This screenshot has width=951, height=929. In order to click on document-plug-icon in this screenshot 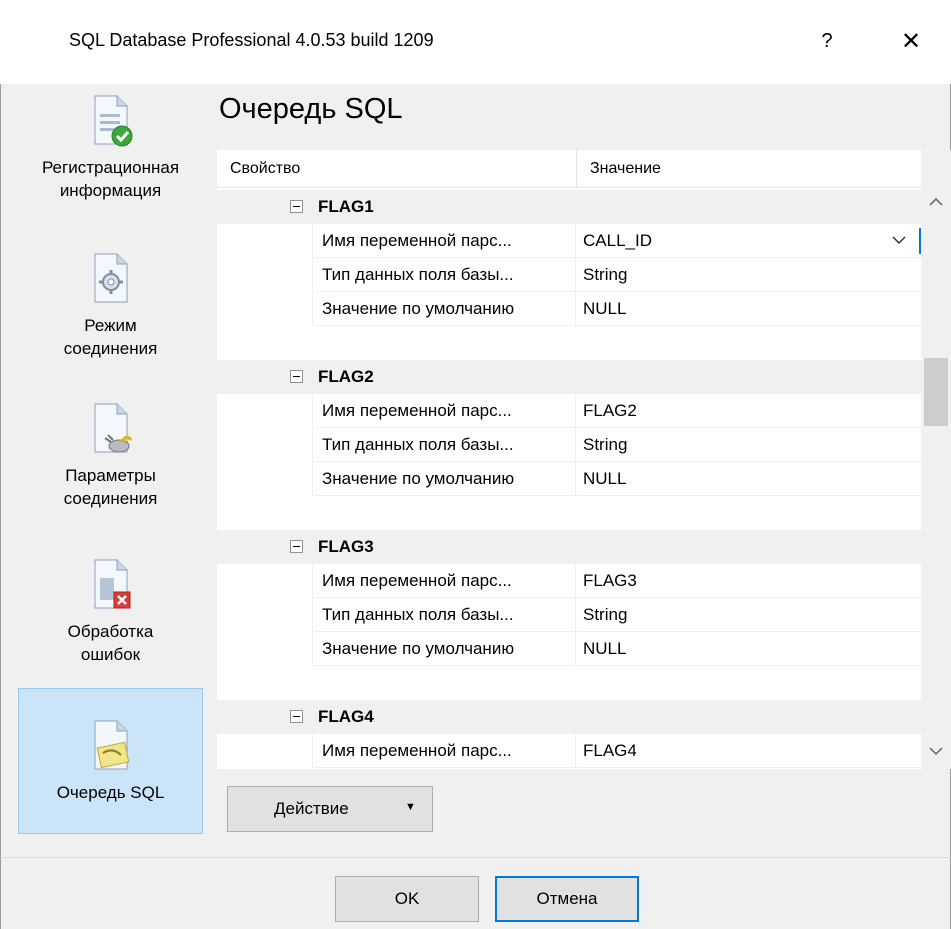, I will do `click(111, 429)`.